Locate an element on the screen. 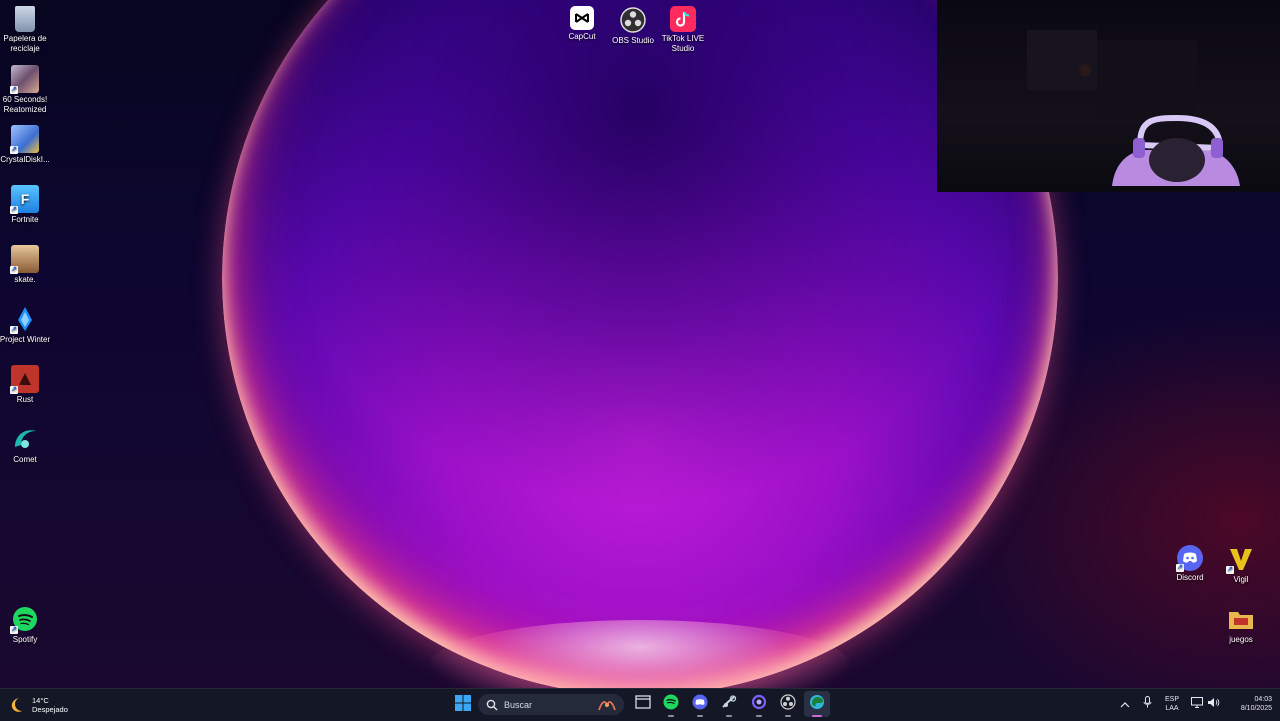  desktop-icon-project-winter: ↗ Project Winter is located at coordinates (26, 325).